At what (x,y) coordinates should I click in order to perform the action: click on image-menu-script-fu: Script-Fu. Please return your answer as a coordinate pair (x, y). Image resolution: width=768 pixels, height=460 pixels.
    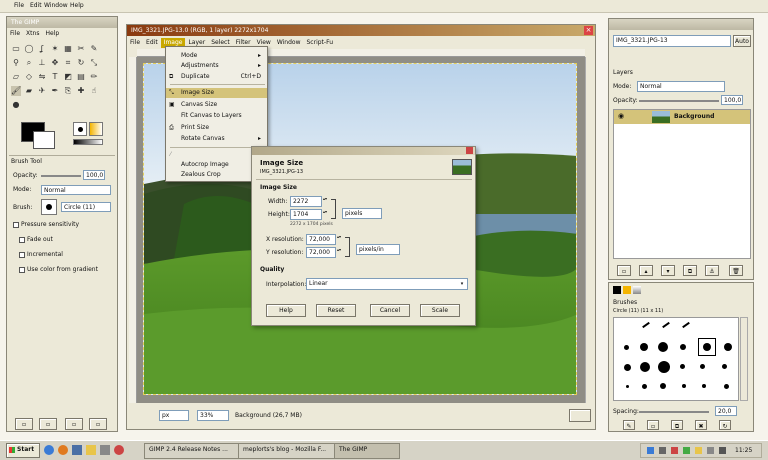
    Looking at the image, I should click on (320, 43).